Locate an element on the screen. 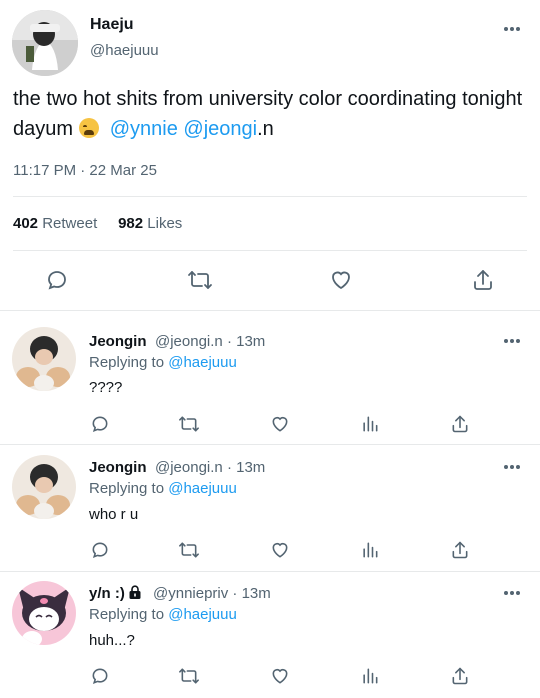  reply-meta: @ynniepriv · 13m is located at coordinates (212, 593).